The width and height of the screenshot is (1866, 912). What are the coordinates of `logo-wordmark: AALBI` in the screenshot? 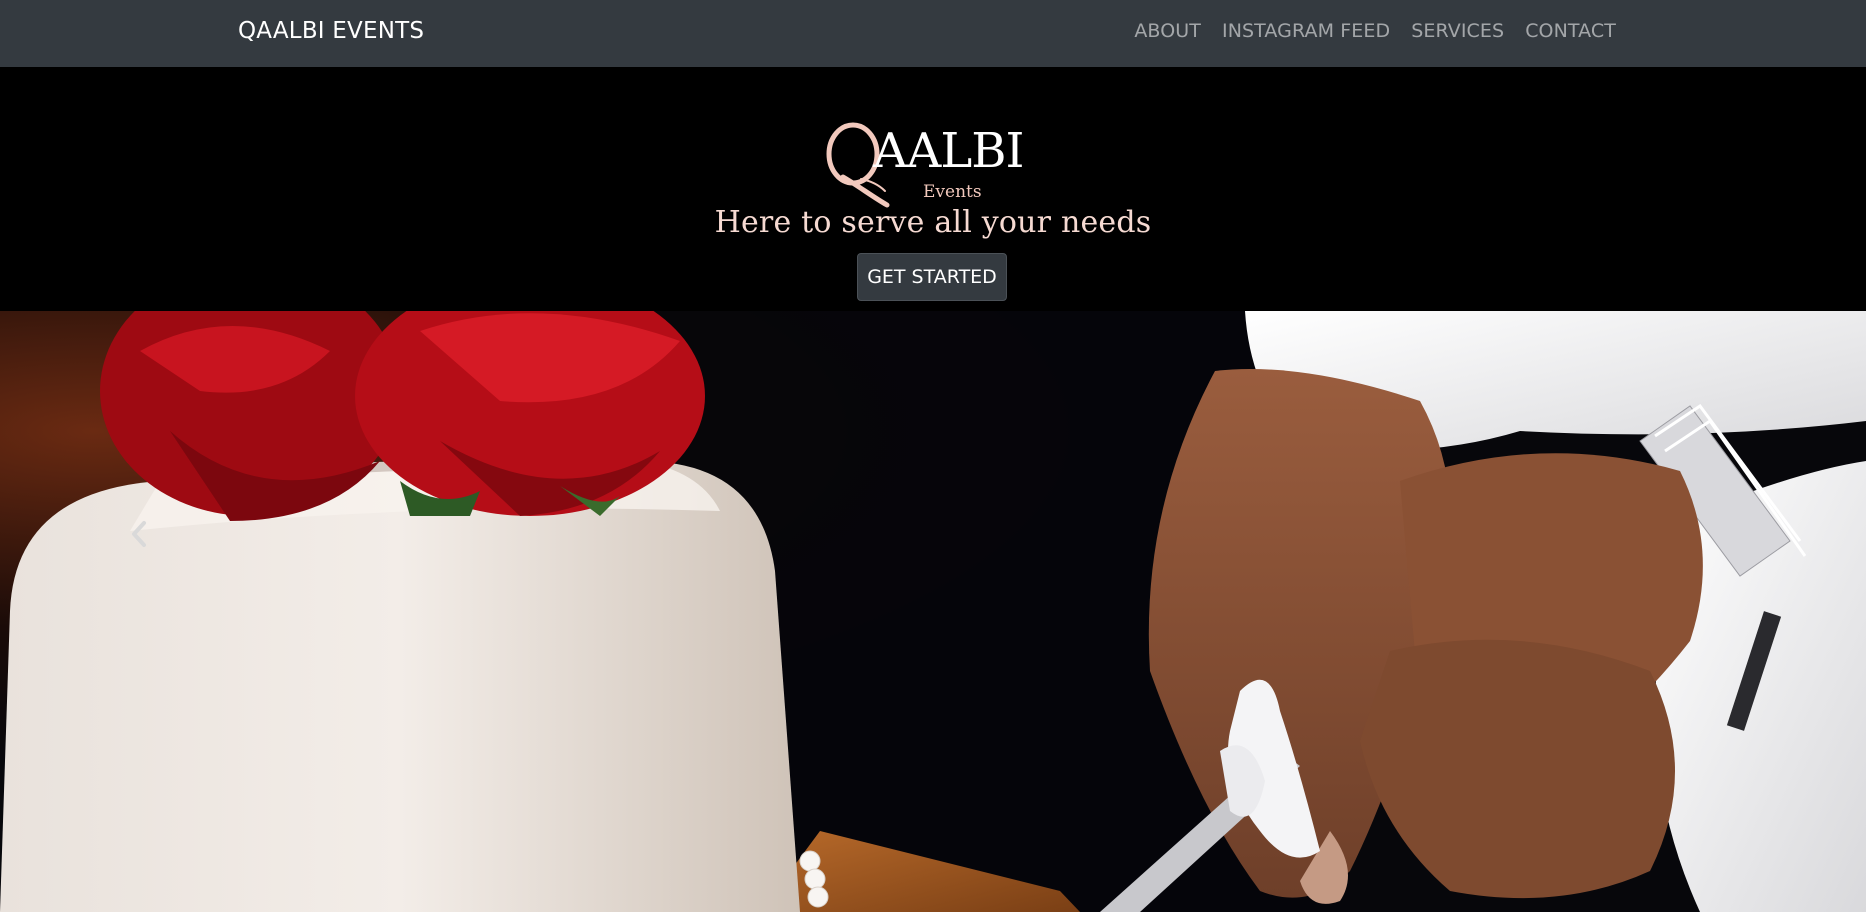 It's located at (947, 151).